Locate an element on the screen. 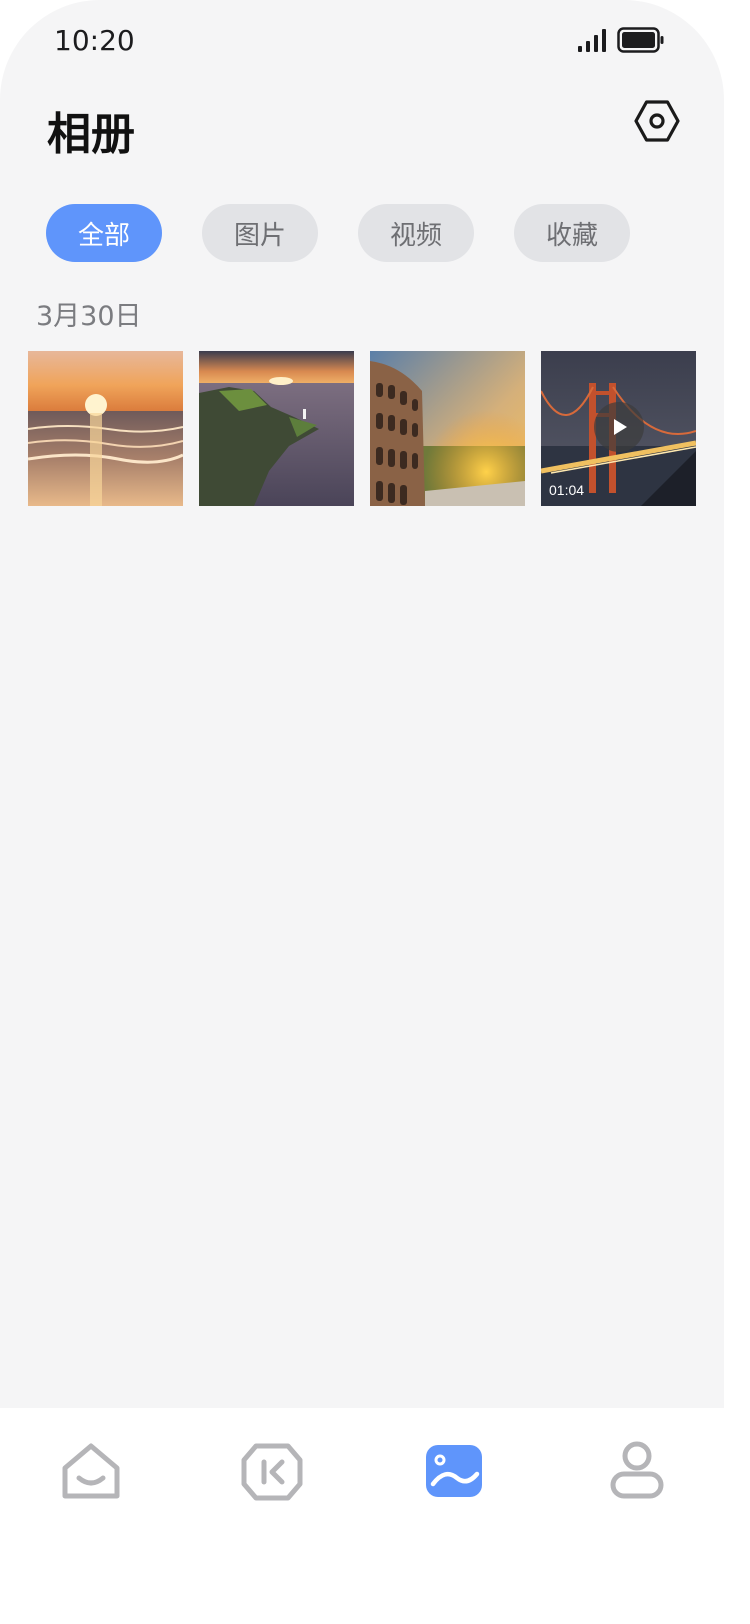 The height and width of the screenshot is (1624, 750). home-icon is located at coordinates (91, 1472).